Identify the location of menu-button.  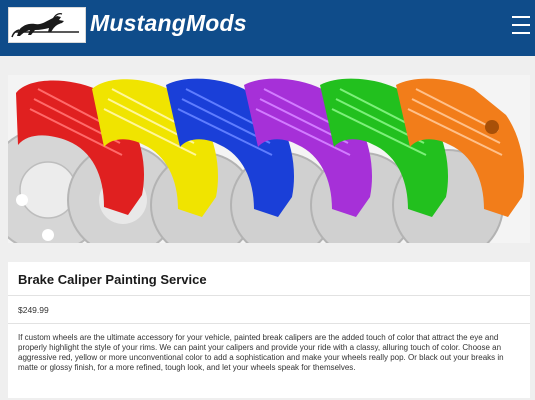
(522, 26).